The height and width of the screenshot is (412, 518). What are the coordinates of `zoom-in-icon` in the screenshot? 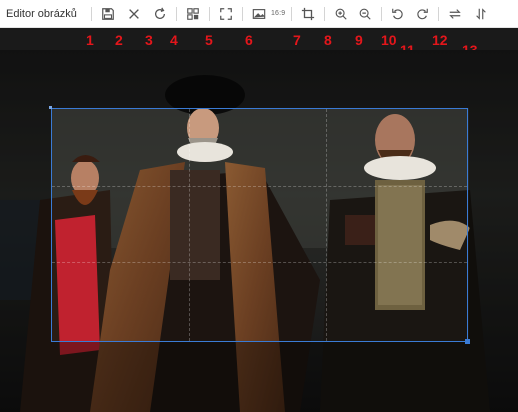 It's located at (341, 14).